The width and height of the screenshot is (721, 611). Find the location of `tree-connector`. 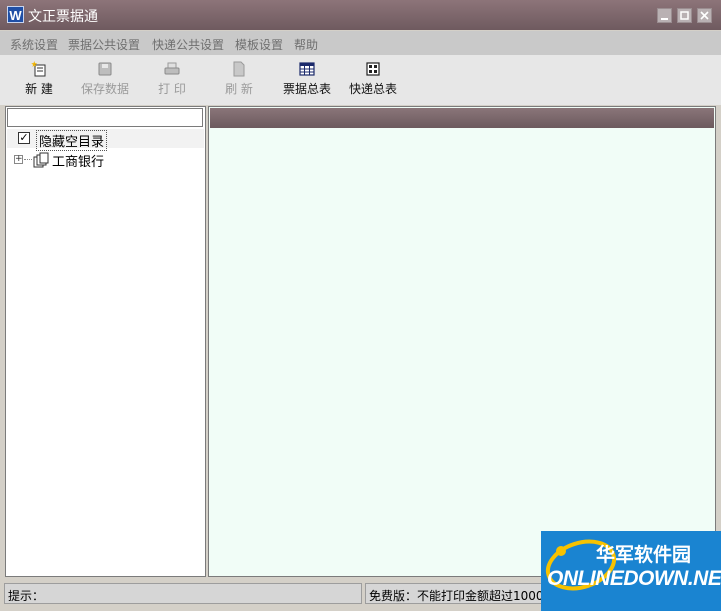

tree-connector is located at coordinates (28, 159).